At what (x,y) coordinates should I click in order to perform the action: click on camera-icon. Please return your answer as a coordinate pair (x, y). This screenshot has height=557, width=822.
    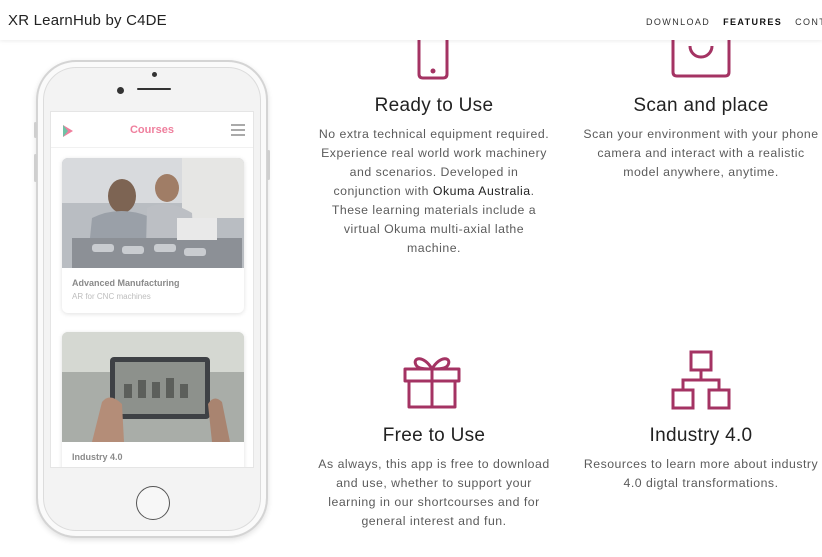
    Looking at the image, I should click on (701, 59).